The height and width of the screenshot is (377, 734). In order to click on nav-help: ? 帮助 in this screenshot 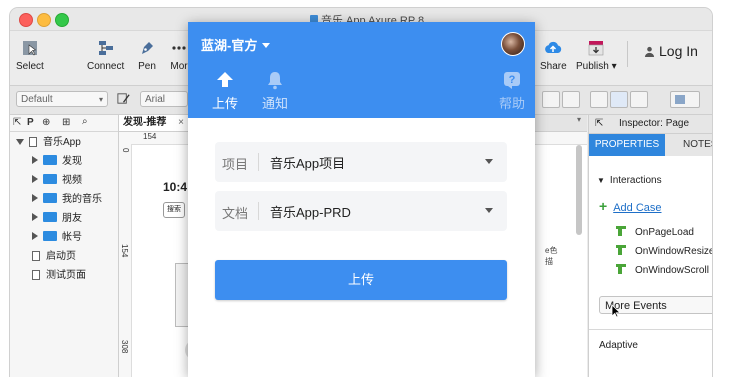, I will do `click(512, 91)`.